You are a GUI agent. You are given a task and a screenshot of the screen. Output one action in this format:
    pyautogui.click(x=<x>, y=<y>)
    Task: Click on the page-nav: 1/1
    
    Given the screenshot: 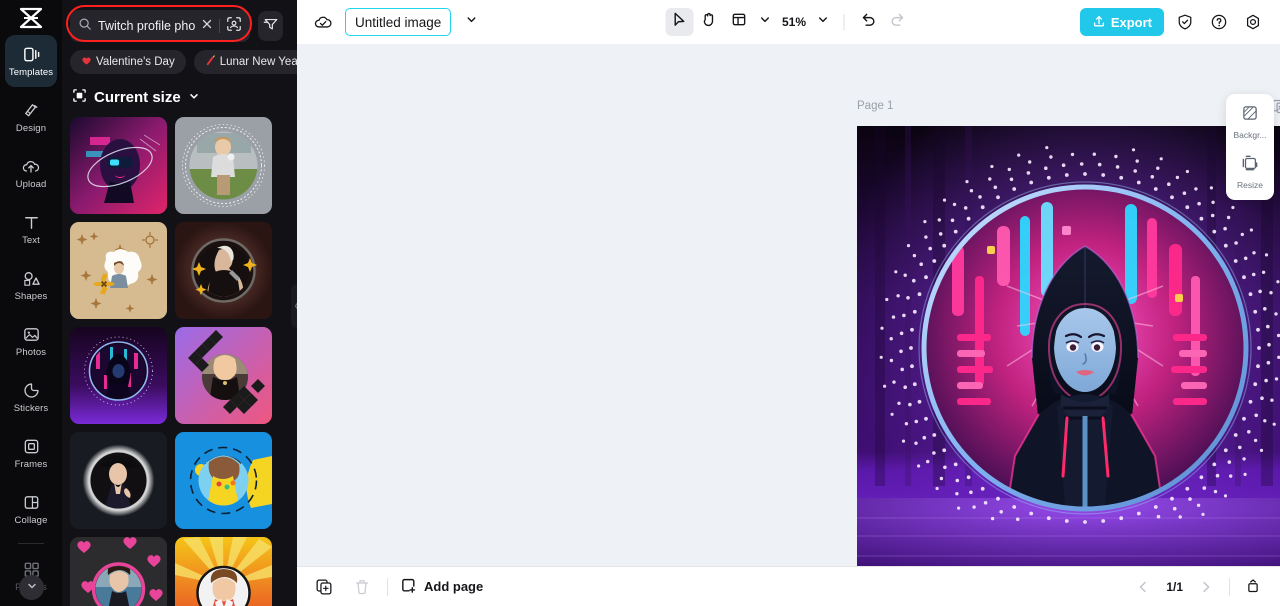 What is the action you would take?
    pyautogui.click(x=1198, y=587)
    